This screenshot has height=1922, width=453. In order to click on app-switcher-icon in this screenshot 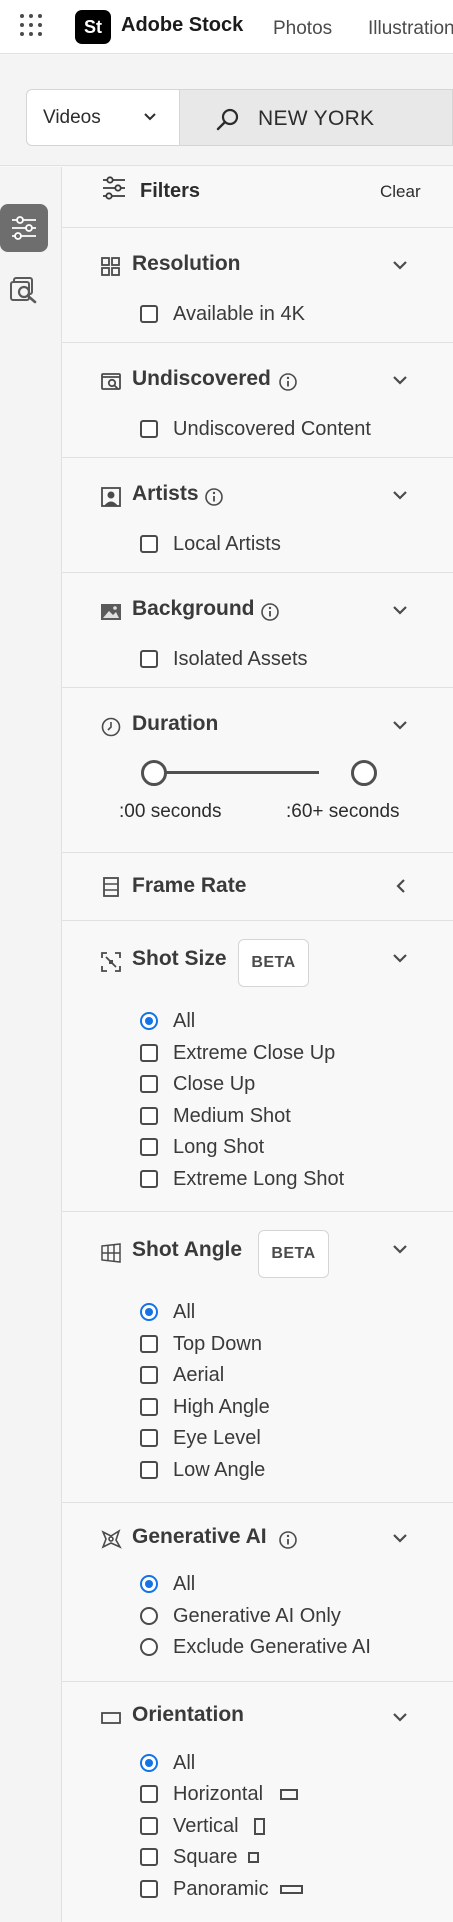, I will do `click(31, 25)`.